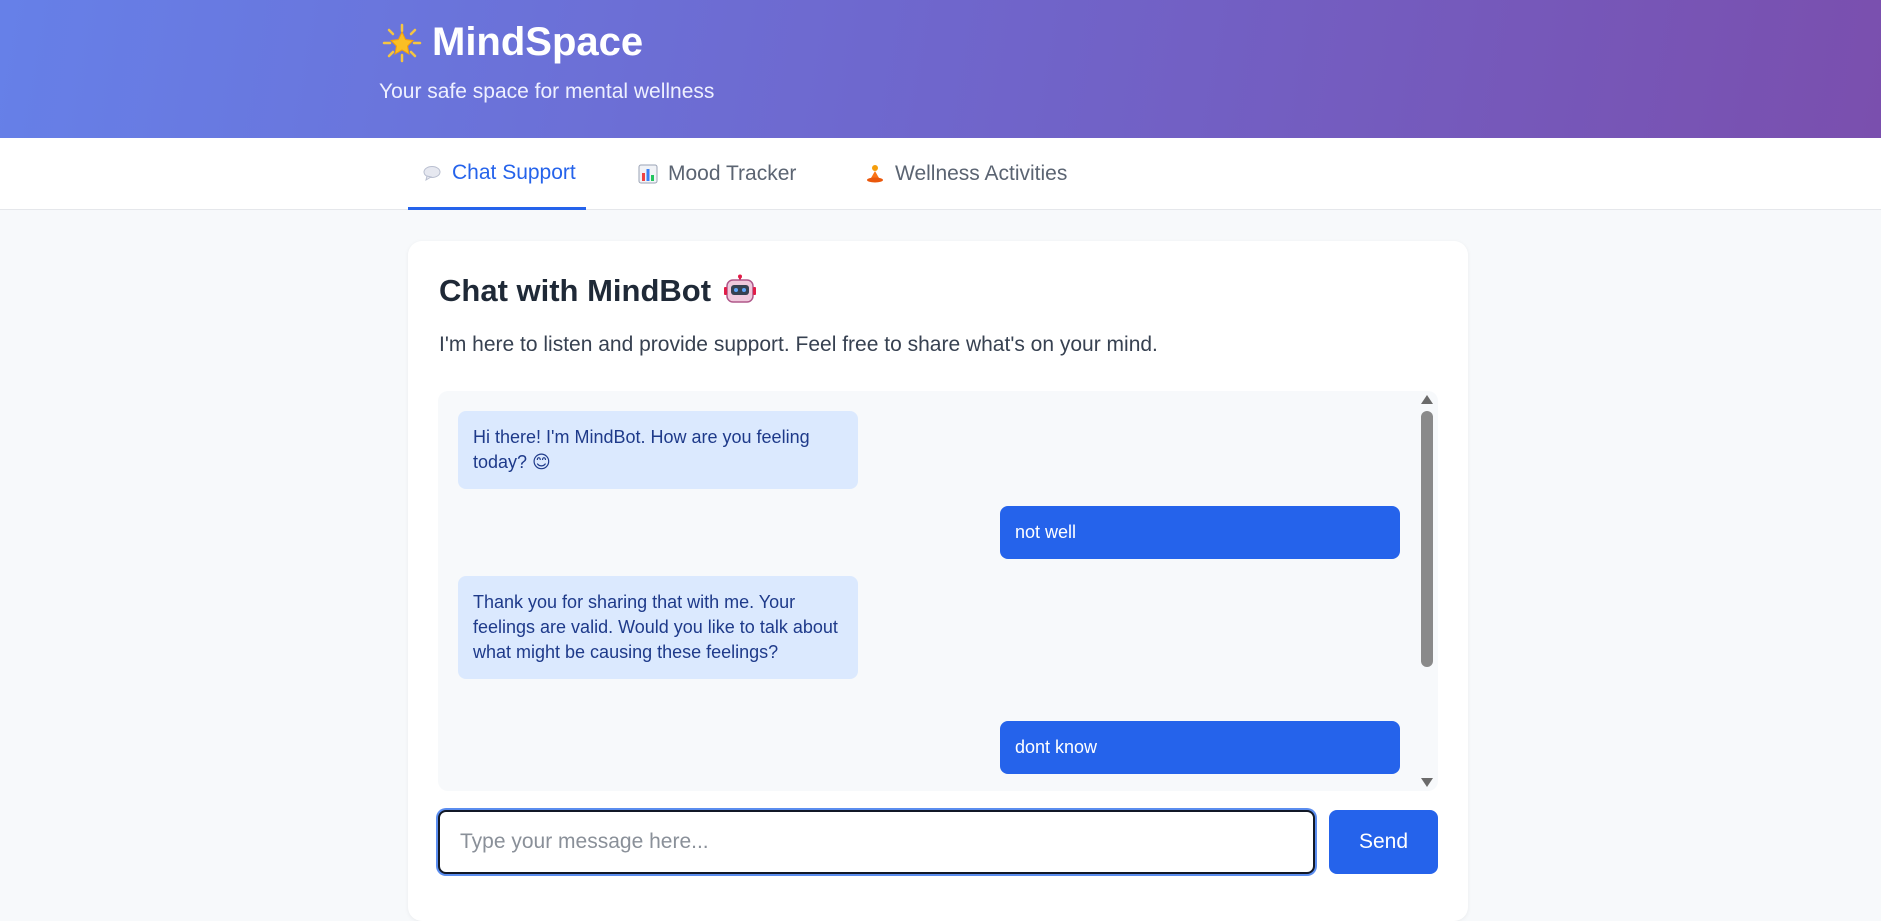 The image size is (1881, 921). I want to click on scroll-up-arrow-icon, so click(1427, 399).